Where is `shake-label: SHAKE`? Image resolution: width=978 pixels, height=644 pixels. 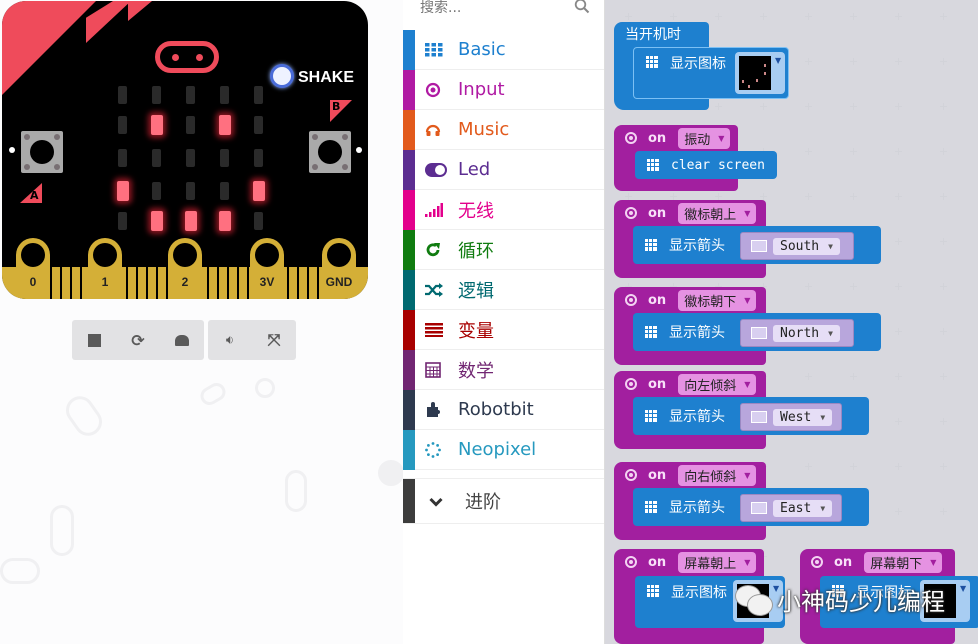
shake-label: SHAKE is located at coordinates (326, 77).